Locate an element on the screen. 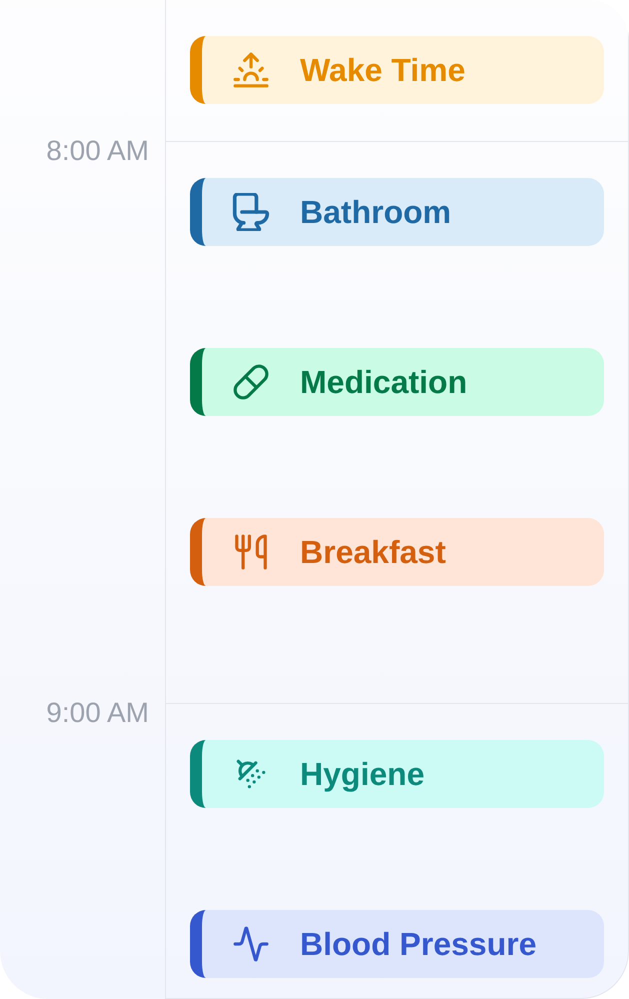 Image resolution: width=629 pixels, height=999 pixels. event-card: Blood Pressure is located at coordinates (397, 944).